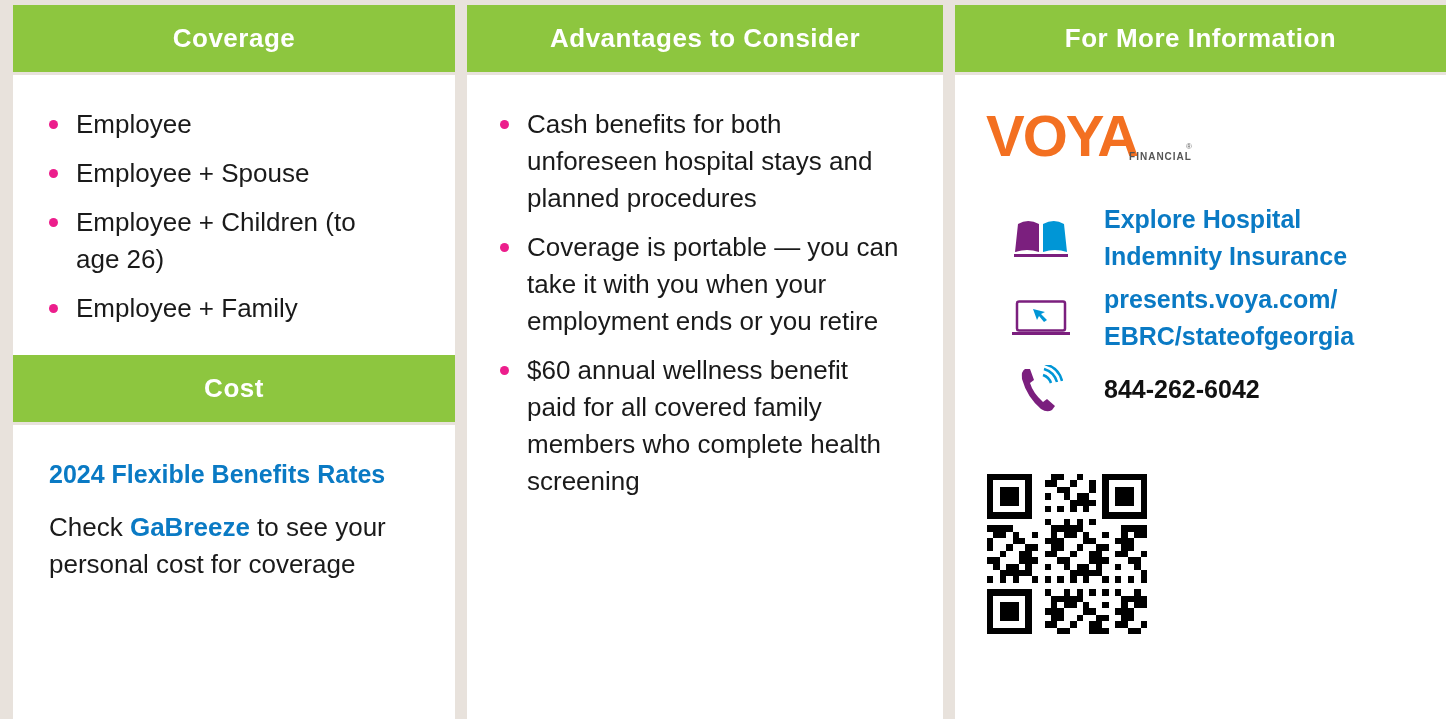 The width and height of the screenshot is (1446, 719). Describe the element at coordinates (134, 124) in the screenshot. I see `list-item-text: Employee` at that location.